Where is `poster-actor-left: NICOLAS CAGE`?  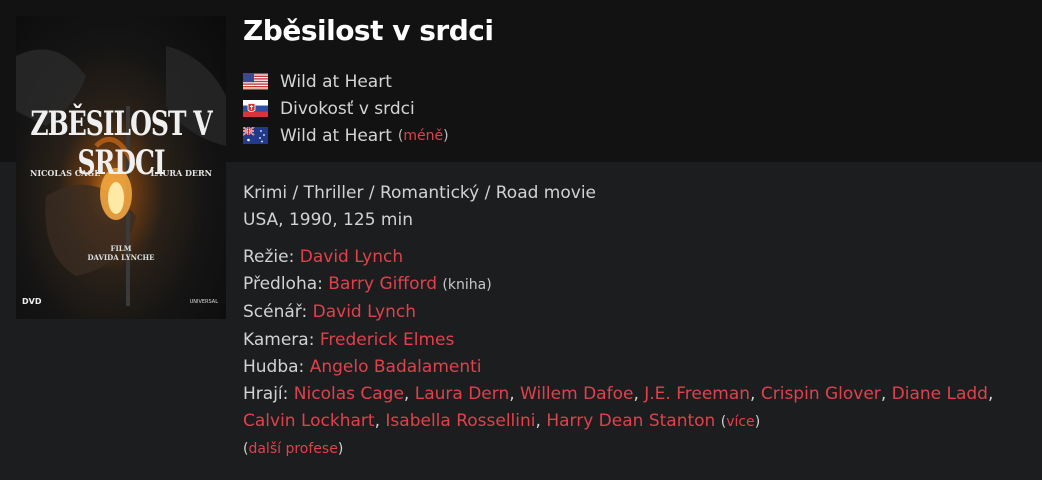 poster-actor-left: NICOLAS CAGE is located at coordinates (65, 173).